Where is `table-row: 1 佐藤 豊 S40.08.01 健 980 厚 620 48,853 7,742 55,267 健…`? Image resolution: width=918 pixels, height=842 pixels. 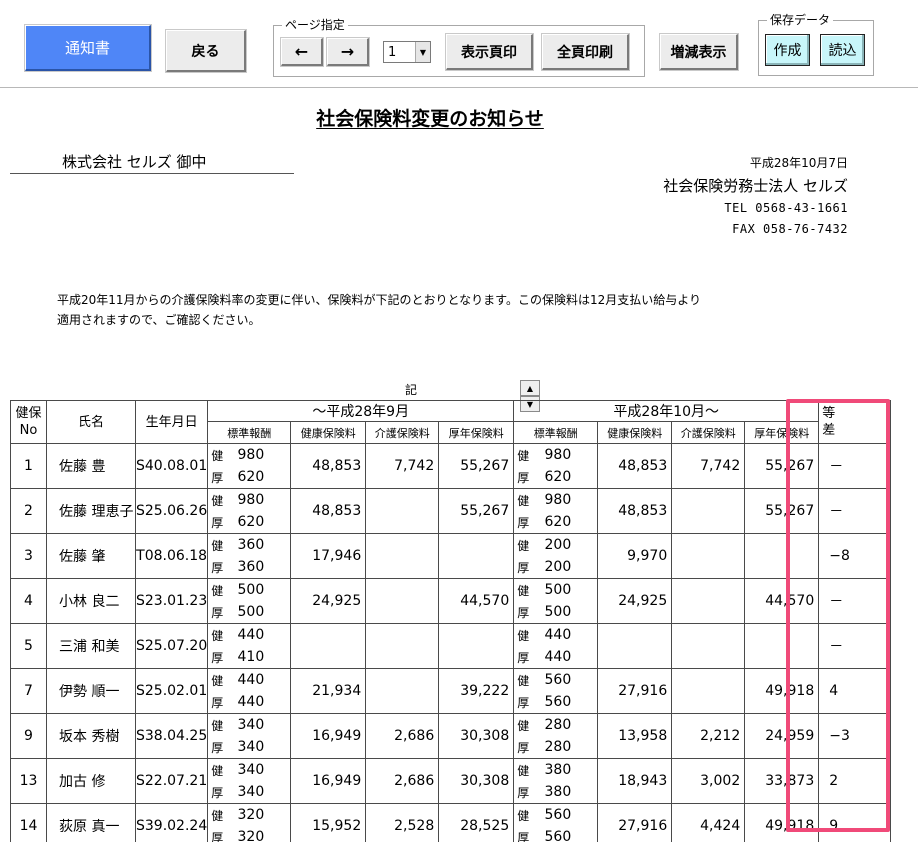
table-row: 1 佐藤 豊 S40.08.01 健 980 厚 620 48,853 7,742 55,267 健… is located at coordinates (451, 466).